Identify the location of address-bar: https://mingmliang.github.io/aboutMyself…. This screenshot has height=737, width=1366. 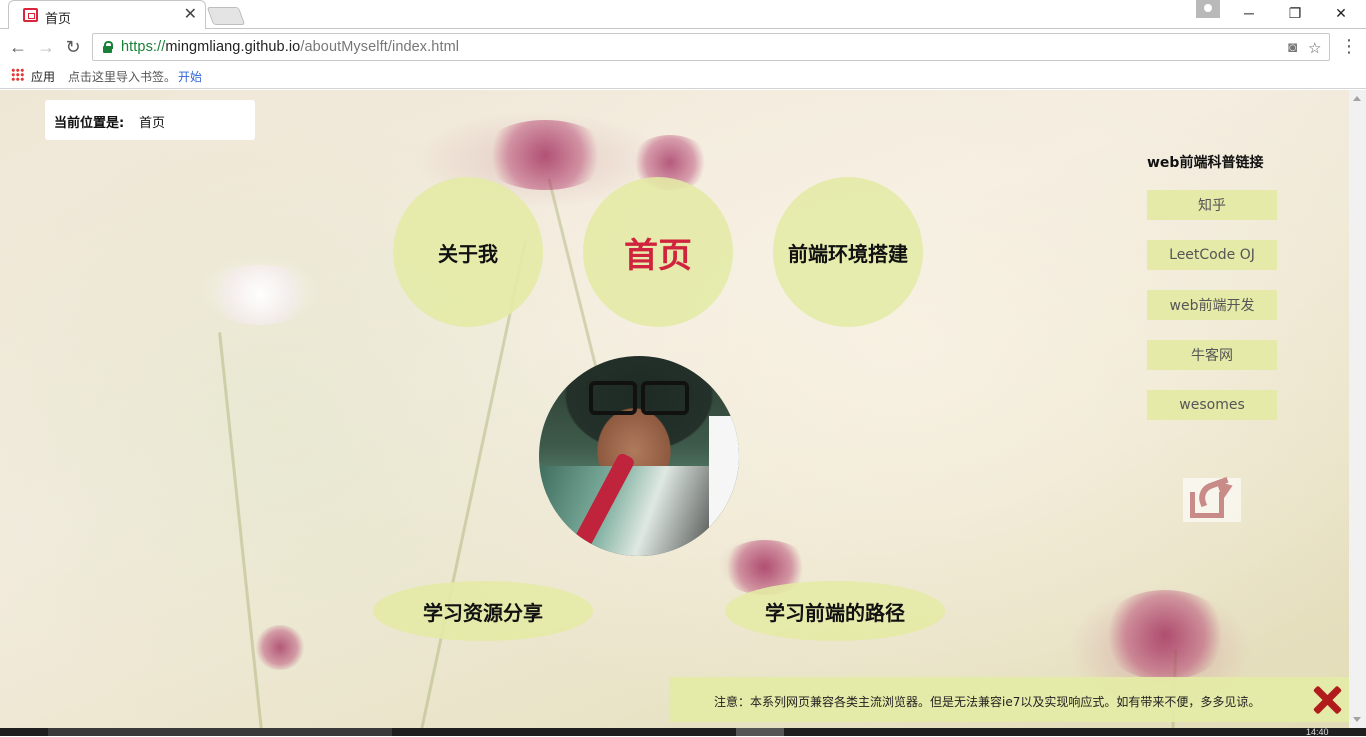
(711, 47).